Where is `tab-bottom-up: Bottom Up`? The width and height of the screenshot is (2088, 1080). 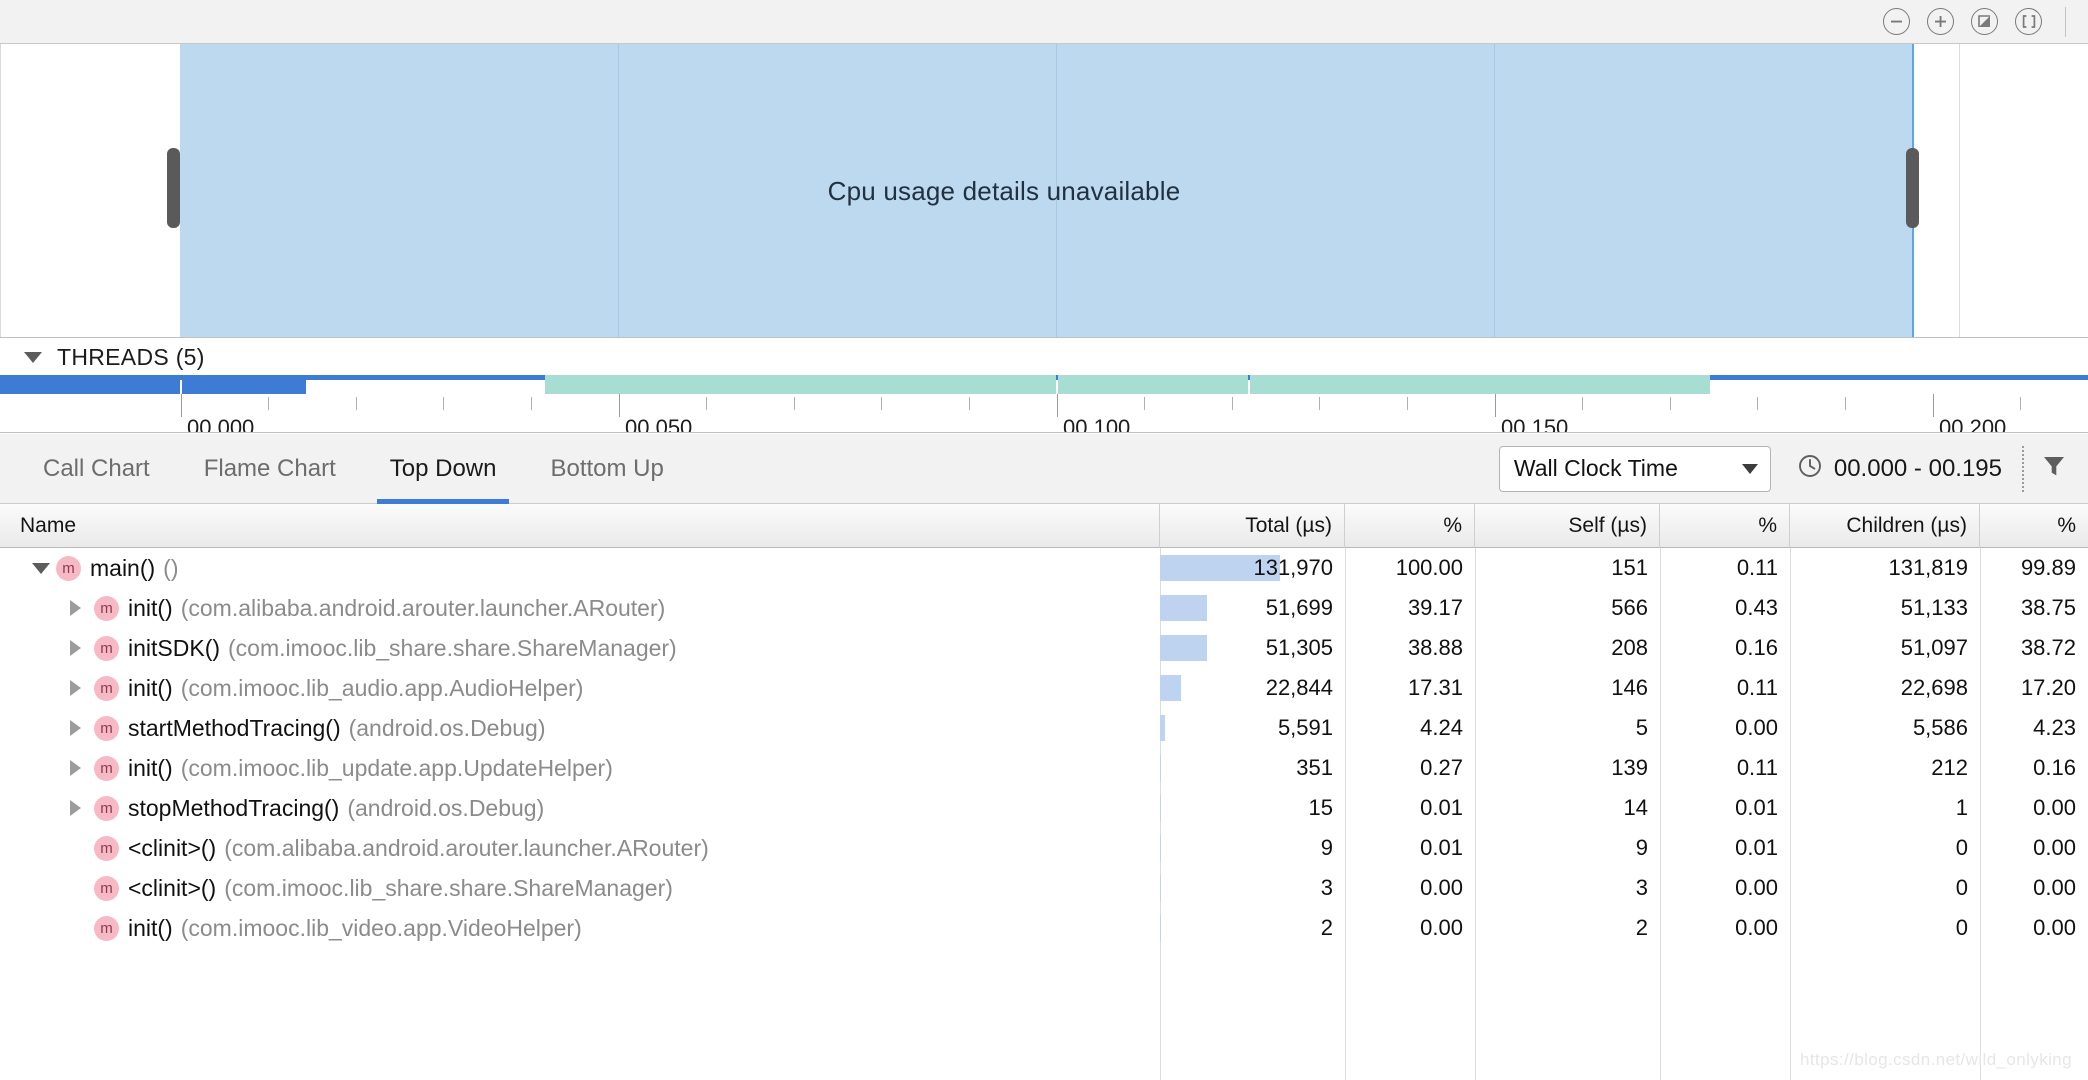 tab-bottom-up: Bottom Up is located at coordinates (606, 469).